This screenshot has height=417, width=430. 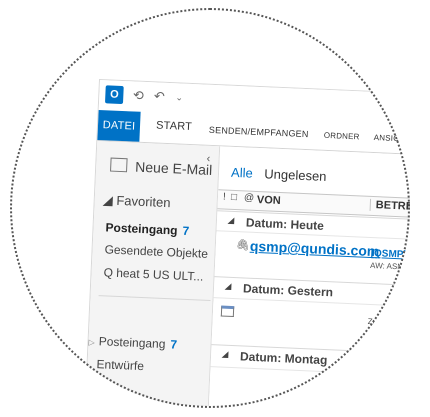 I want to click on expand-icon: ▷, so click(x=91, y=342).